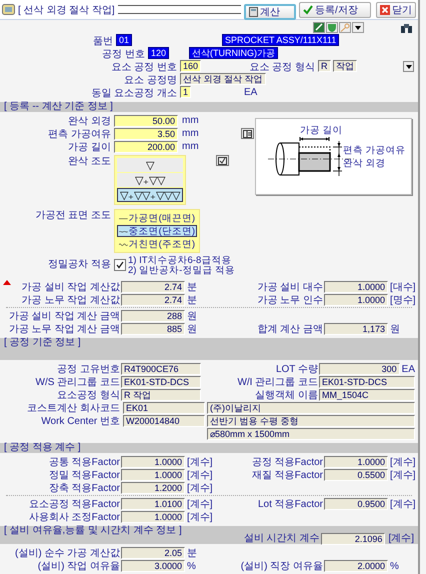 The image size is (426, 574). Describe the element at coordinates (297, 369) in the screenshot. I see `field-label: LOT 수량` at that location.